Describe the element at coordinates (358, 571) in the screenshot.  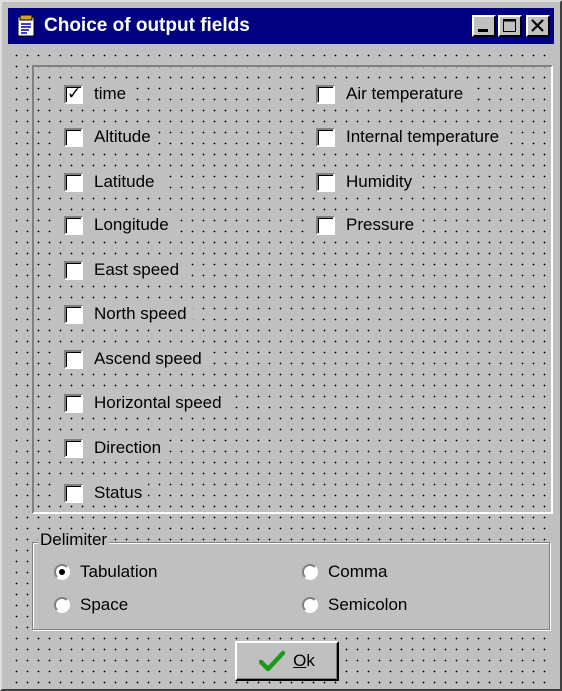
I see `radio-label: Comma` at that location.